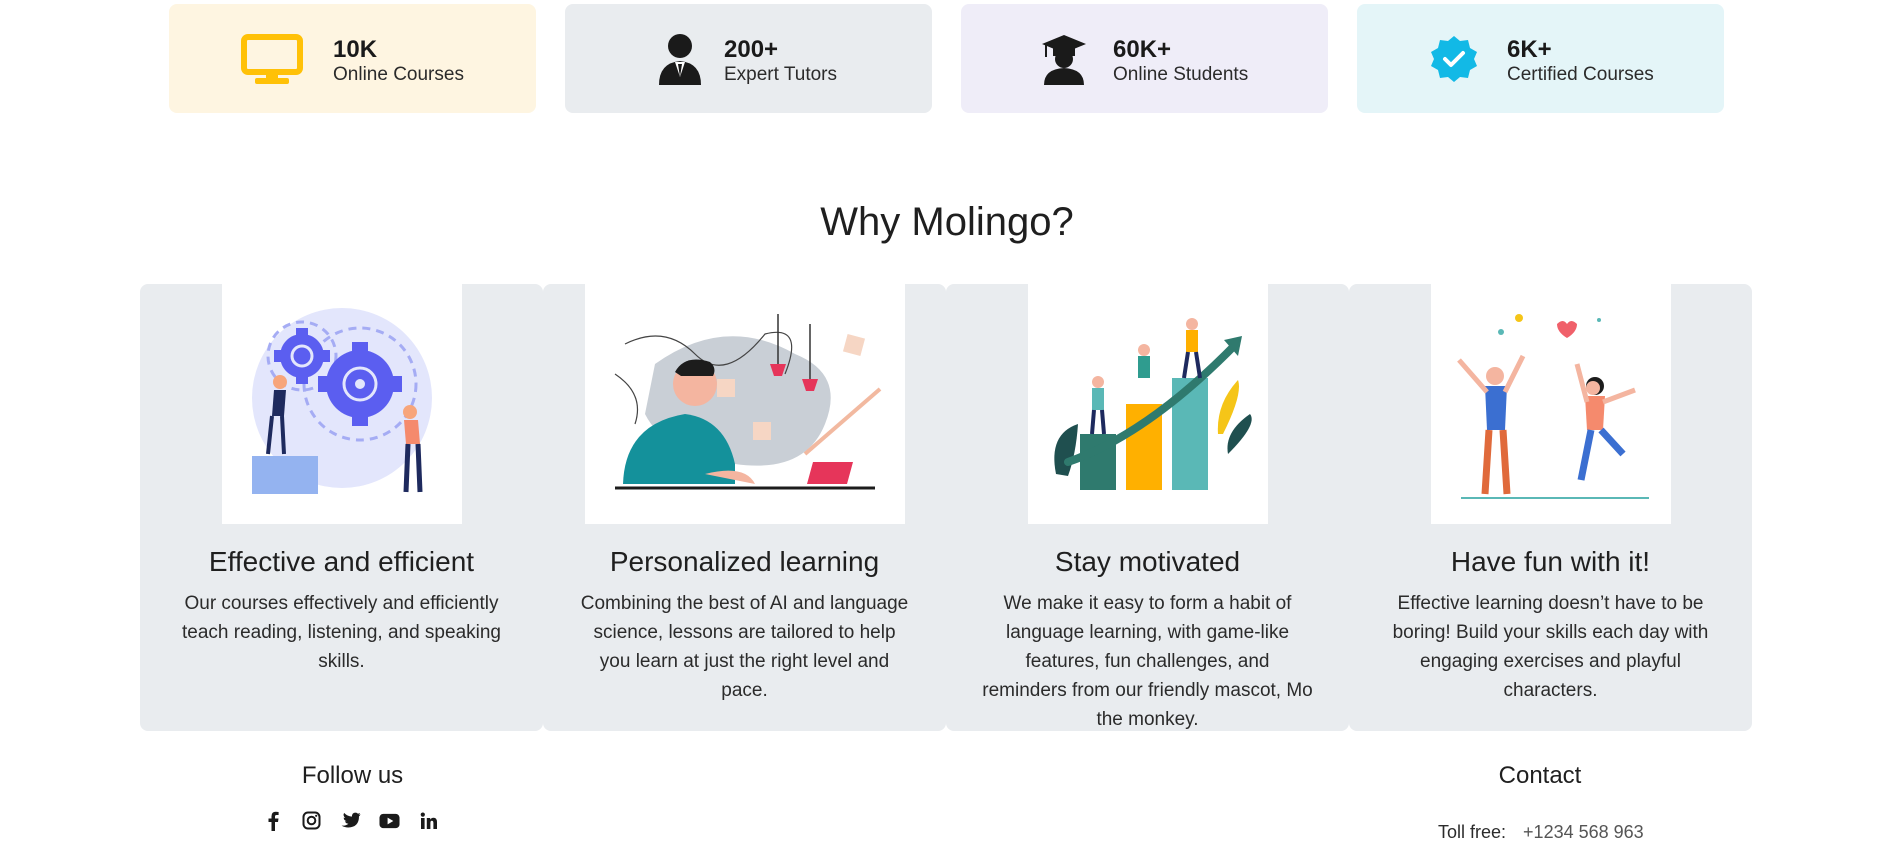  Describe the element at coordinates (780, 74) in the screenshot. I see `stat-label: Expert Tutors` at that location.